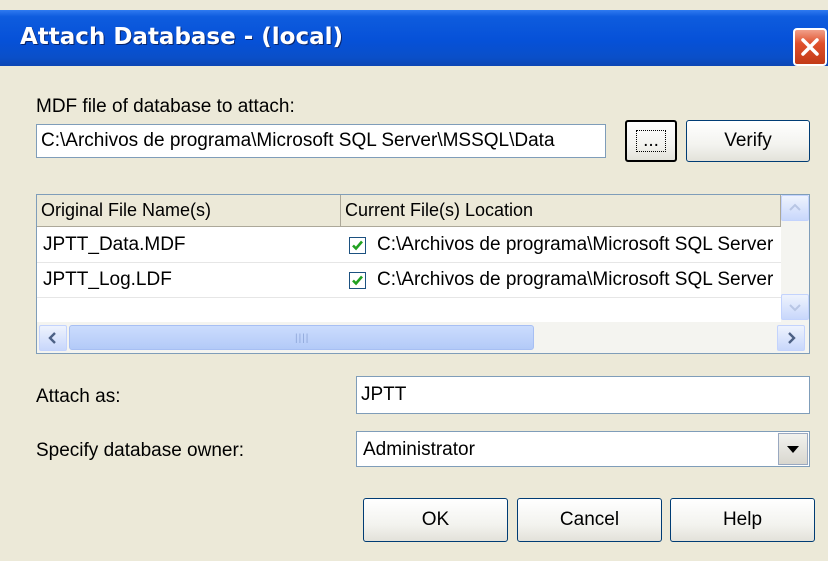 The height and width of the screenshot is (561, 828). Describe the element at coordinates (419, 449) in the screenshot. I see `database-owner-value: Administrator` at that location.